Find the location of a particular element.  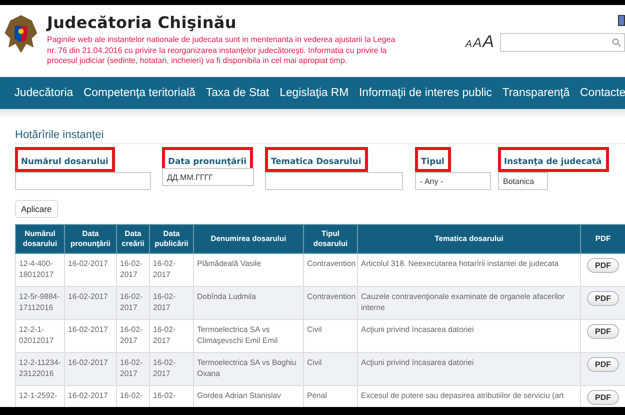

nav-link: Competenţa teritorială is located at coordinates (139, 93).